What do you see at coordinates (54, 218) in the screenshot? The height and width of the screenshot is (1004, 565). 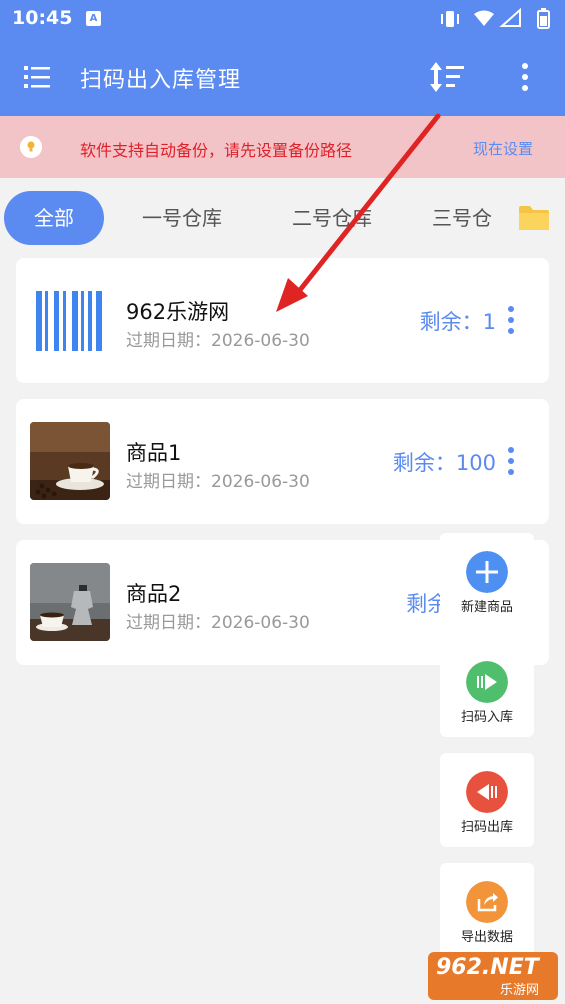 I see `tab-all: 全部` at bounding box center [54, 218].